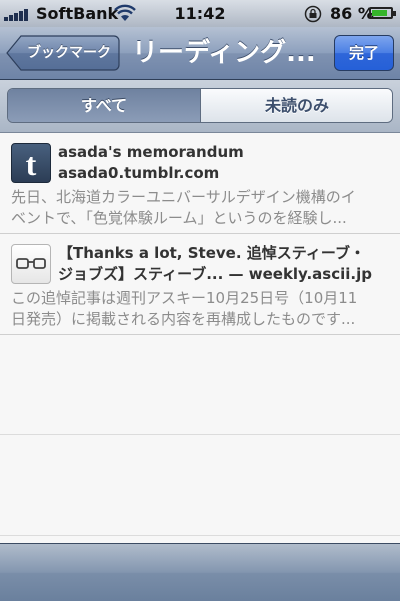 Image resolution: width=400 pixels, height=601 pixels. What do you see at coordinates (296, 105) in the screenshot?
I see `segment-unread: 未読のみ` at bounding box center [296, 105].